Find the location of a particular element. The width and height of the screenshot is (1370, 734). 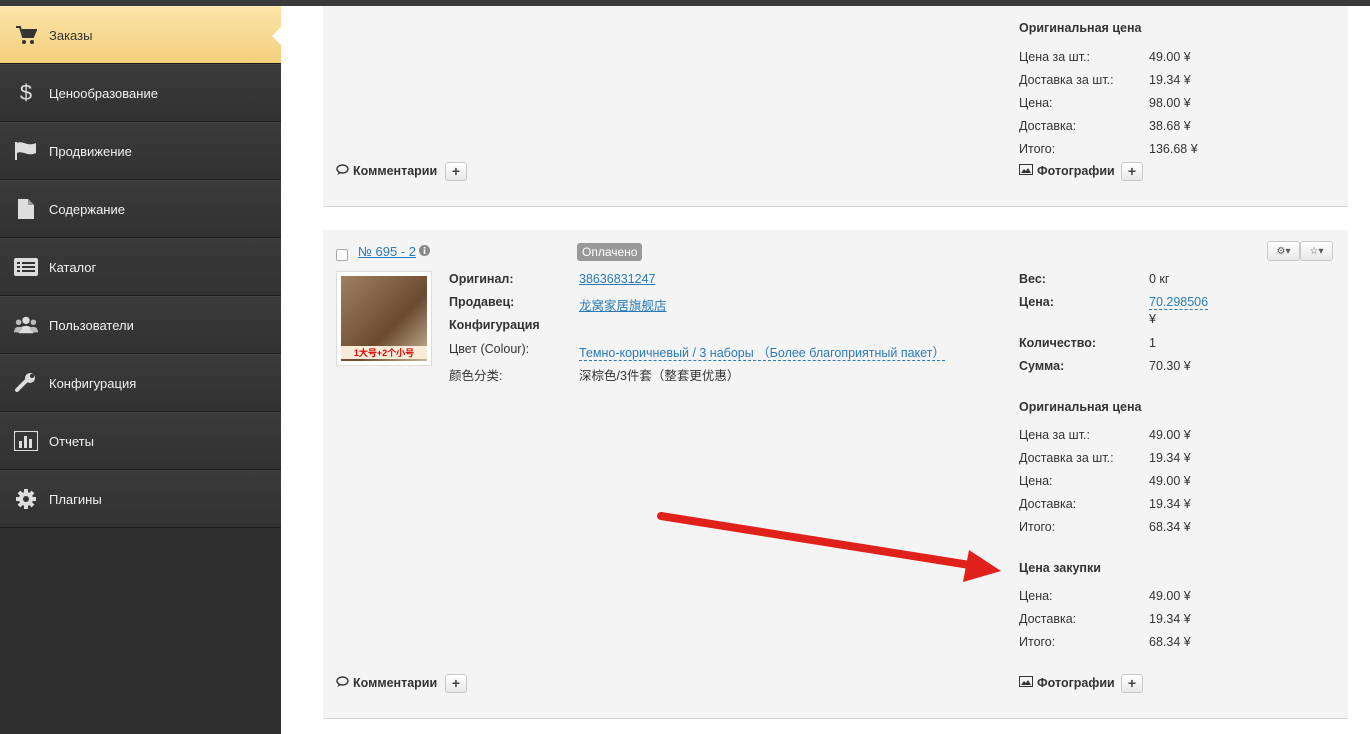

qty-value: 1 is located at coordinates (1152, 343).